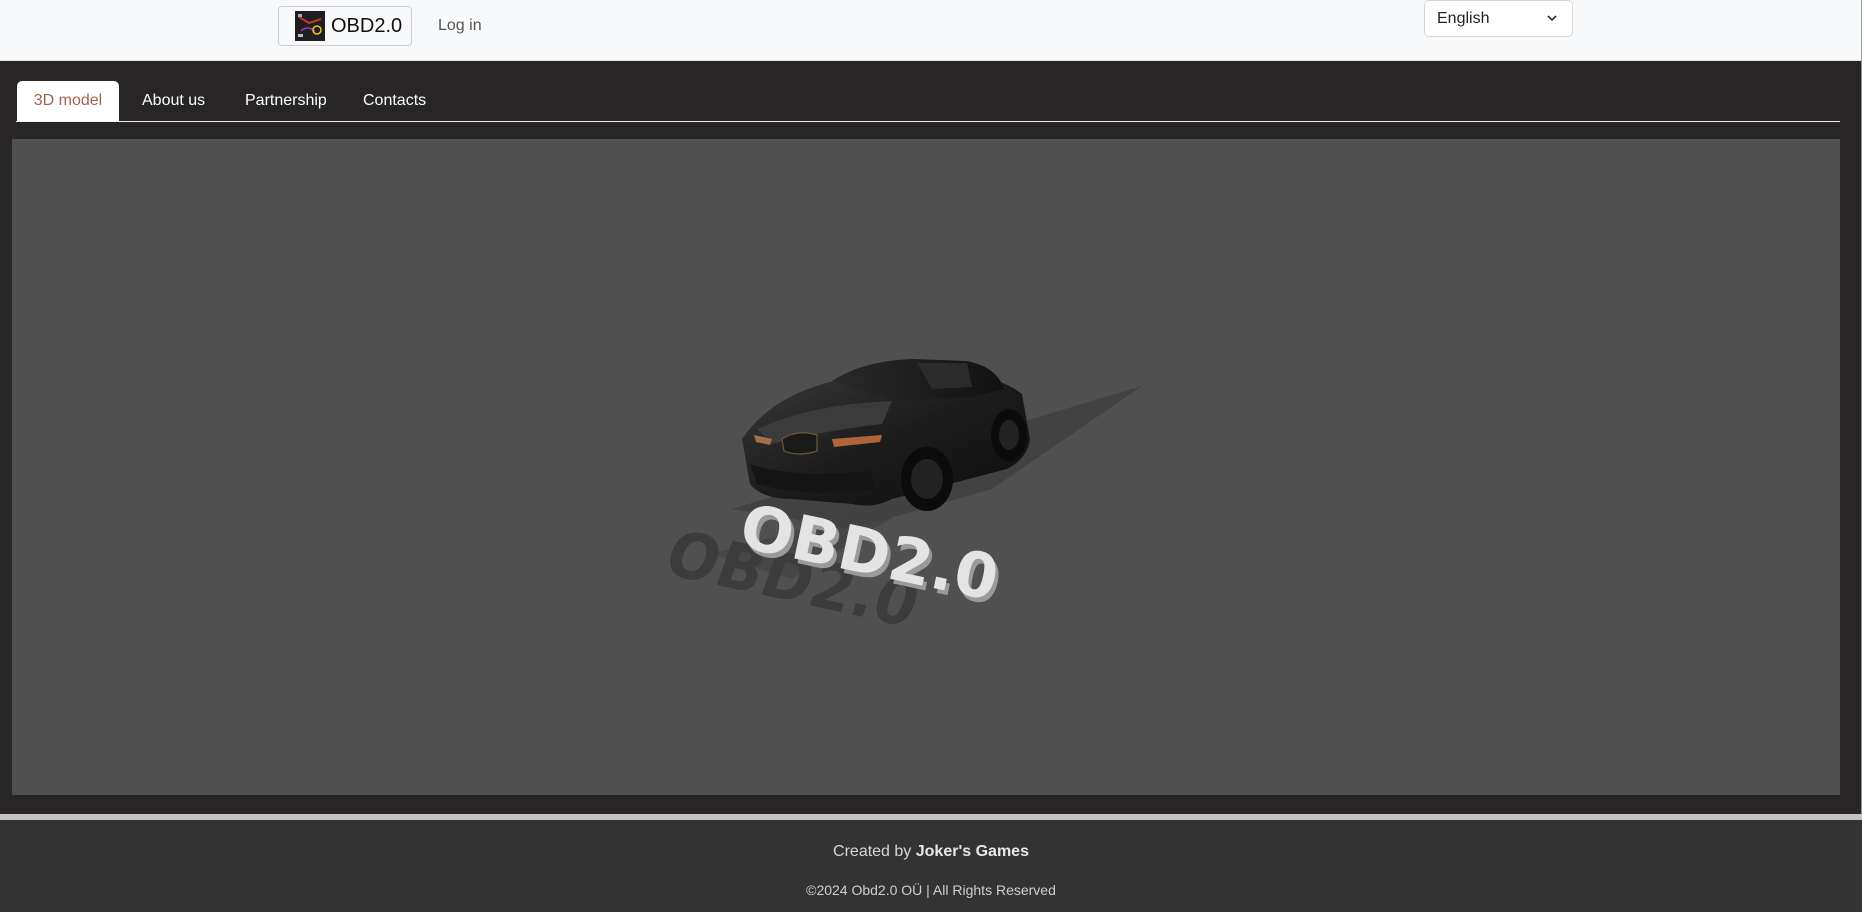 Image resolution: width=1862 pixels, height=912 pixels. What do you see at coordinates (173, 101) in the screenshot?
I see `tab-about-us: About us` at bounding box center [173, 101].